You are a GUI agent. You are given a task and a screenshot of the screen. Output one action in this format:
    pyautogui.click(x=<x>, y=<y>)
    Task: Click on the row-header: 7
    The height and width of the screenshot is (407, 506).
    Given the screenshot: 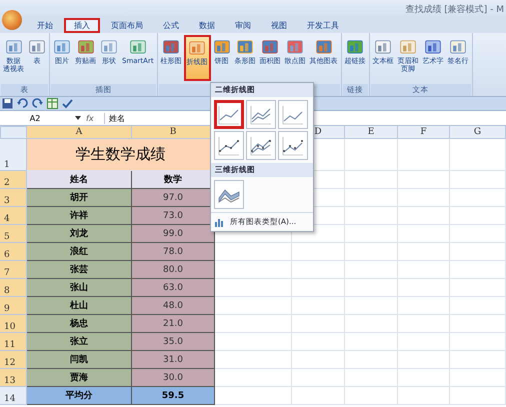 What is the action you would take?
    pyautogui.click(x=13, y=270)
    